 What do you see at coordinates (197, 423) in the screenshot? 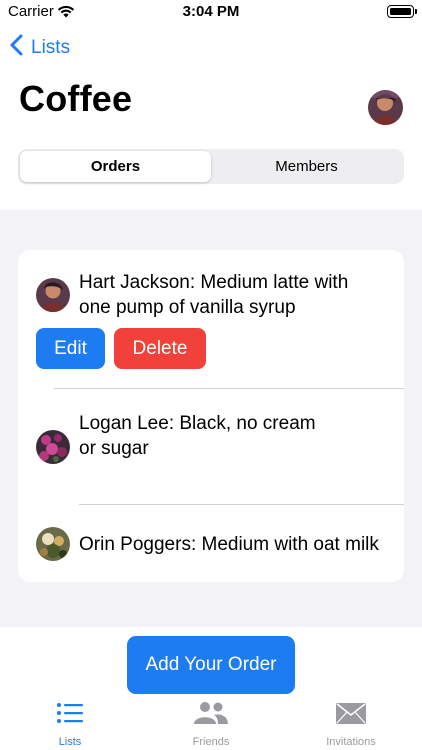
I see `order-text-line: Logan Lee: Black, no cream` at bounding box center [197, 423].